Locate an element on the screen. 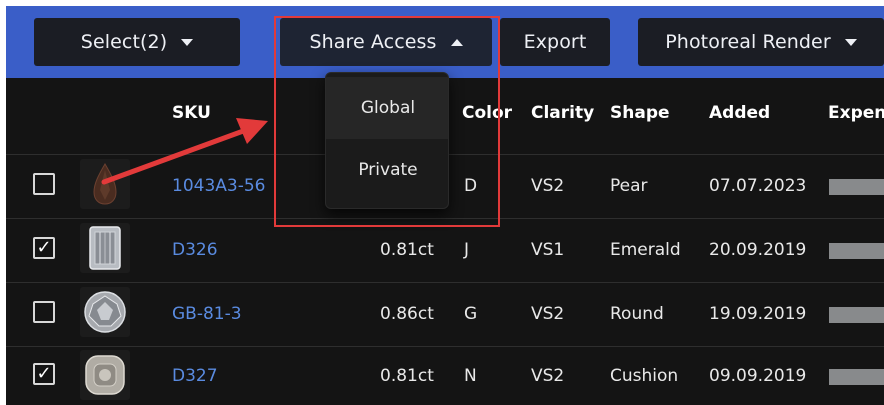  annotation-arrow-icon is located at coordinates (184, 151).